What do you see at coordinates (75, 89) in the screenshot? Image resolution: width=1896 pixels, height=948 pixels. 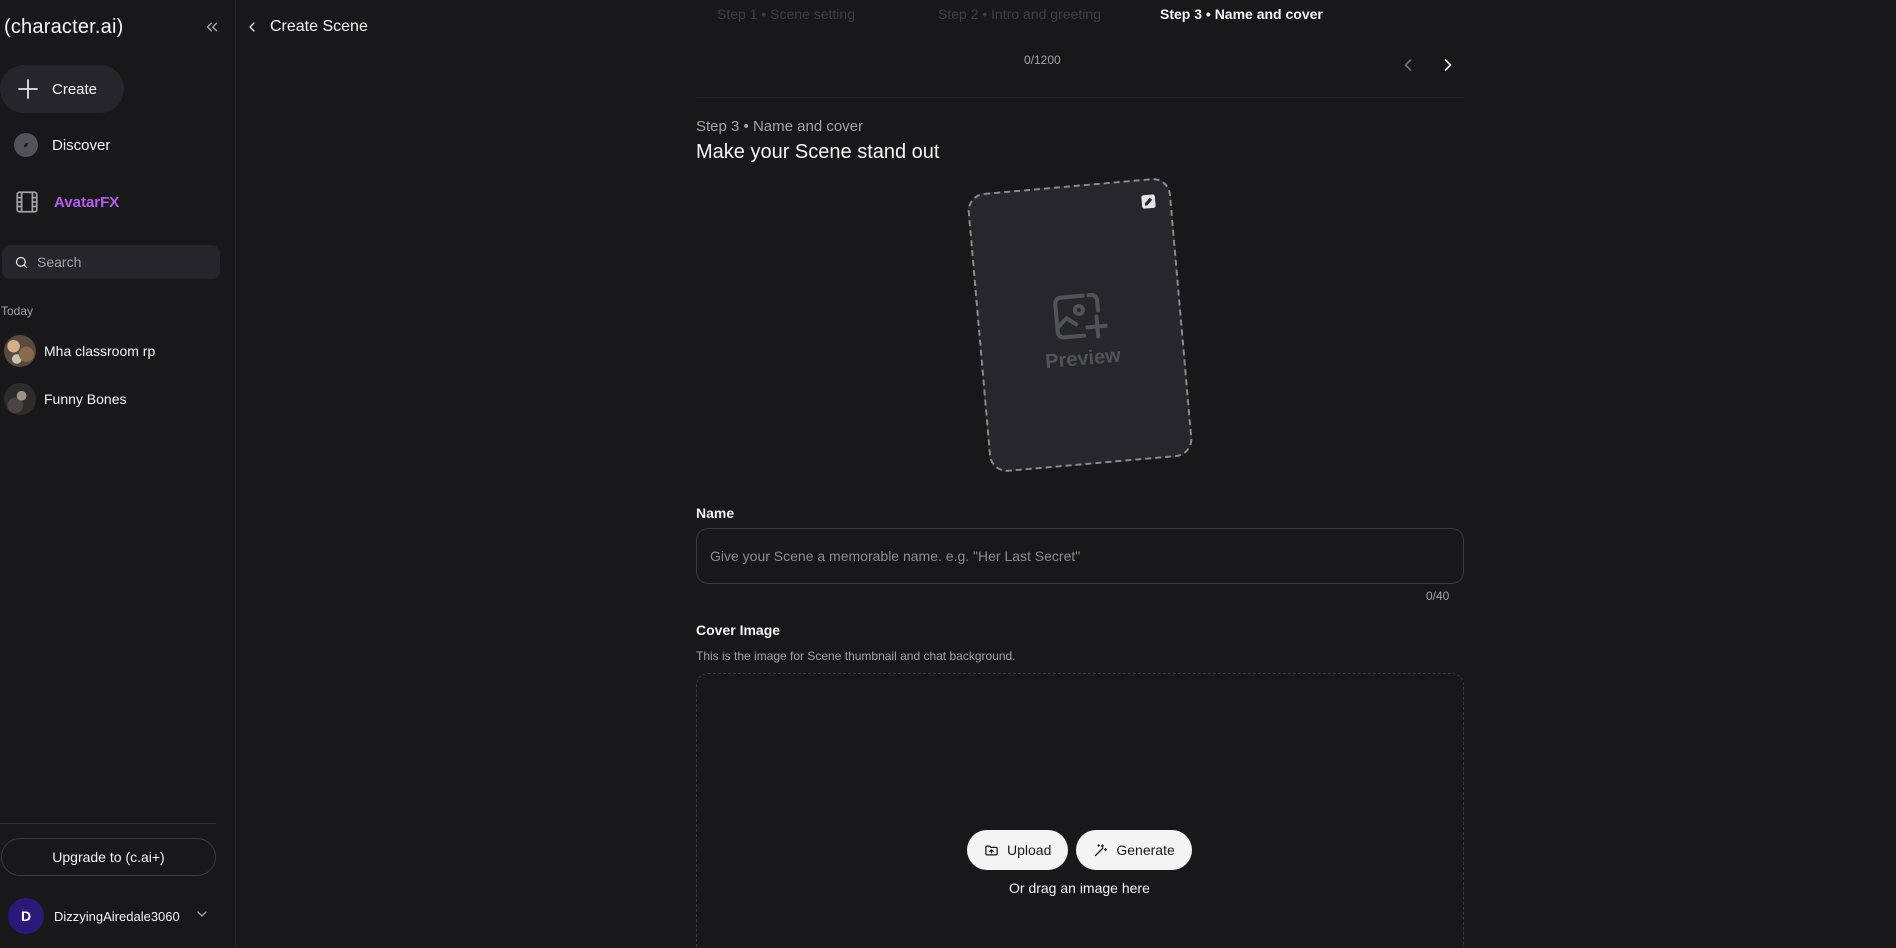 I see `create-label: Create` at bounding box center [75, 89].